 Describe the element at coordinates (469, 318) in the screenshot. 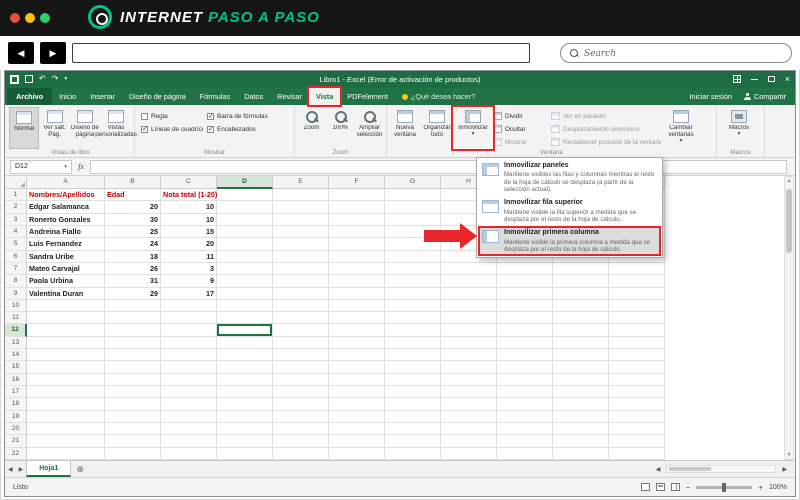

I see `cell-h11` at that location.